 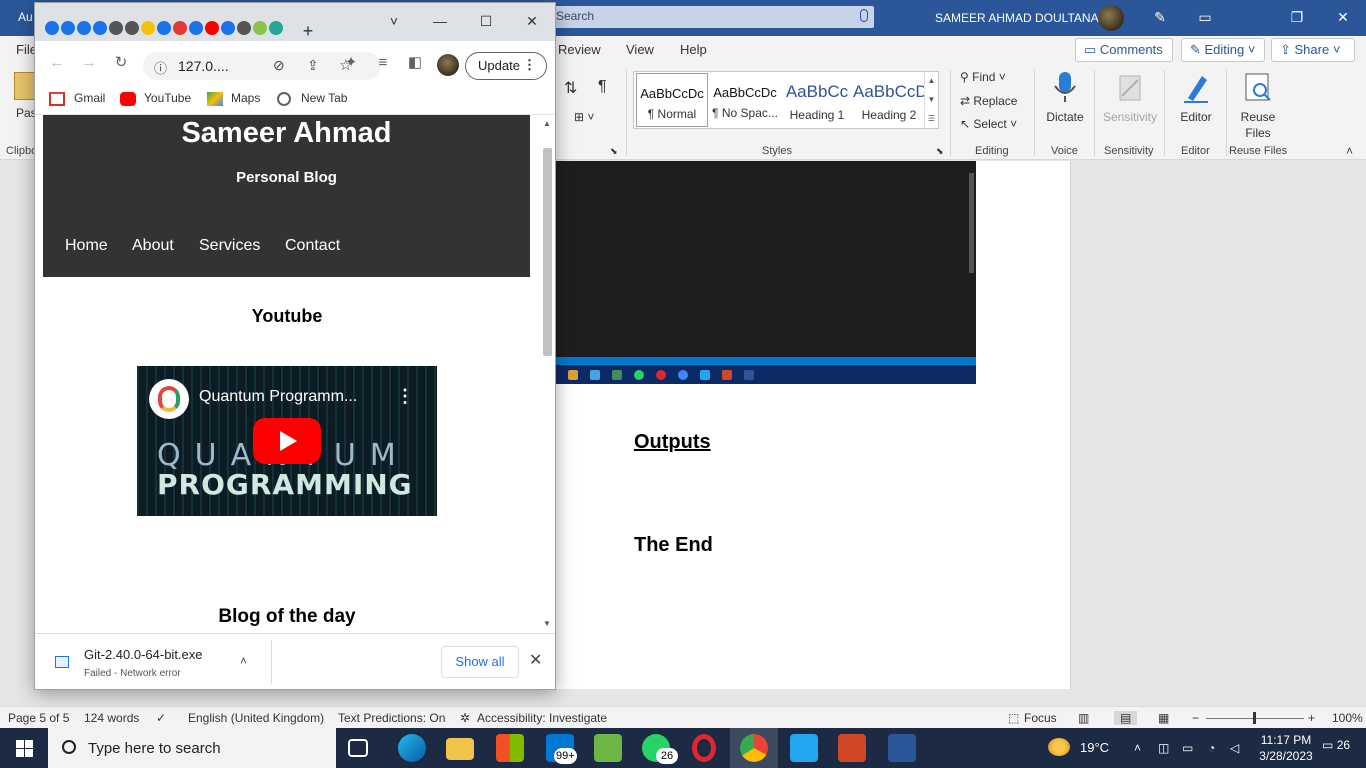 I want to click on doc-heading-the-end: The End, so click(x=673, y=545).